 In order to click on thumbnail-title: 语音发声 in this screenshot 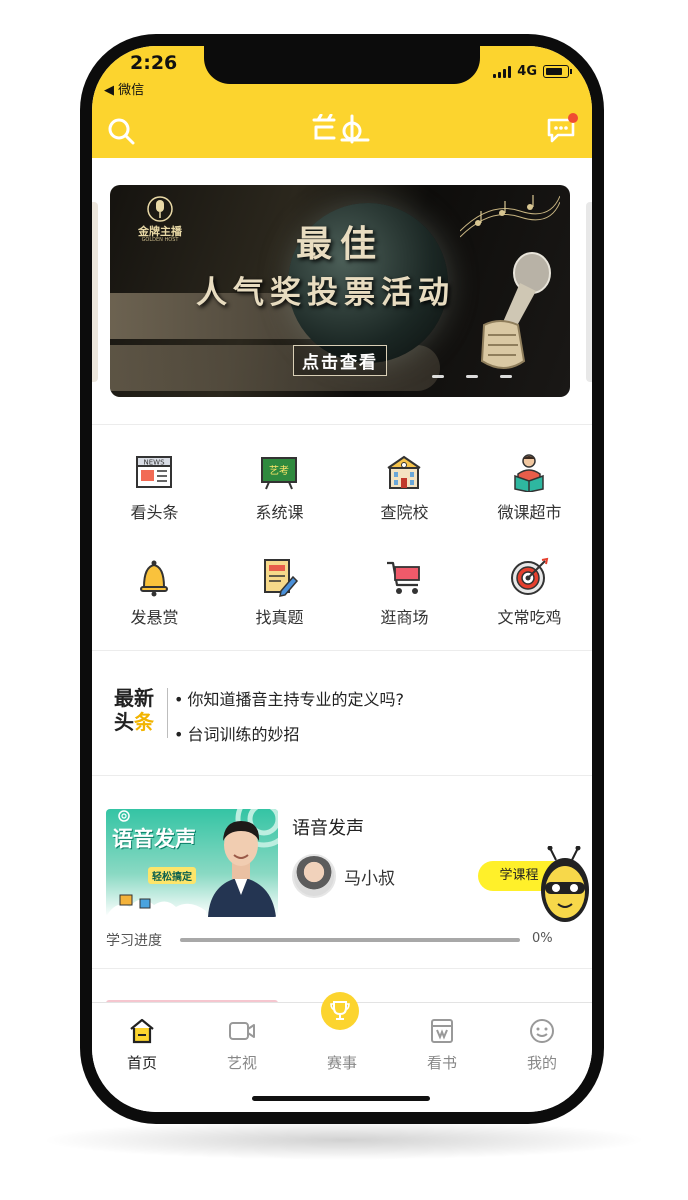, I will do `click(154, 839)`.